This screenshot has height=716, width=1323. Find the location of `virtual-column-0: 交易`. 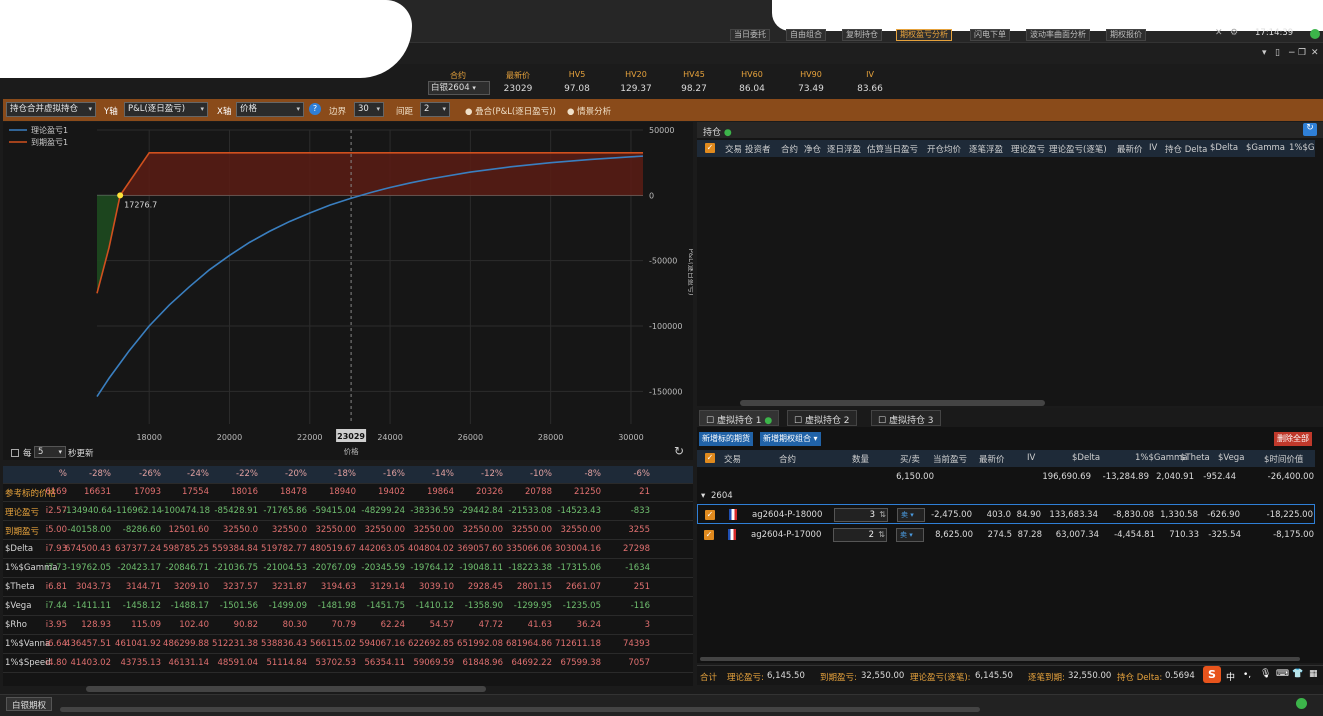

virtual-column-0: 交易 is located at coordinates (732, 459).